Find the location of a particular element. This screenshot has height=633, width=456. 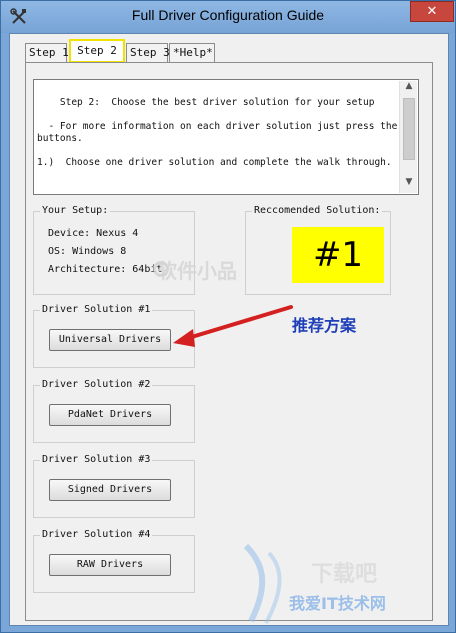

driver-solution-3-label: Driver Solution #3 is located at coordinates (96, 460).